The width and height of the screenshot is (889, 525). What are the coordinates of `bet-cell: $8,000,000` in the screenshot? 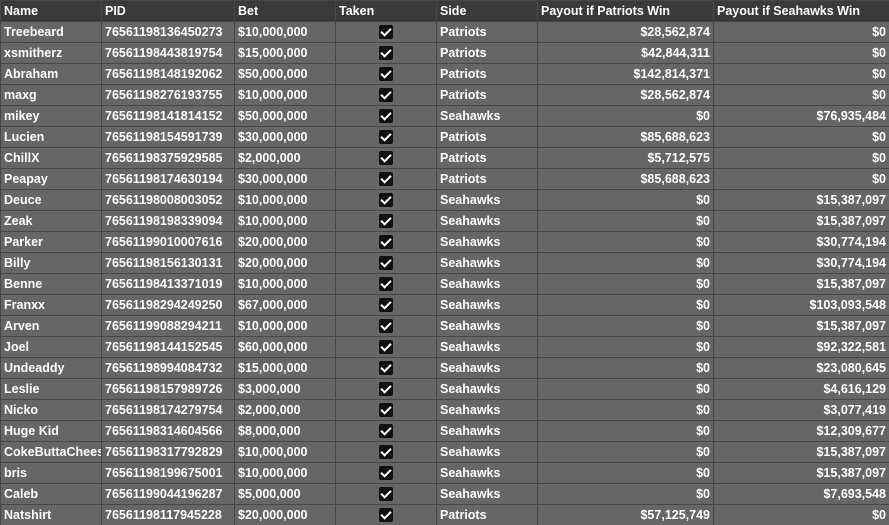 It's located at (285, 431).